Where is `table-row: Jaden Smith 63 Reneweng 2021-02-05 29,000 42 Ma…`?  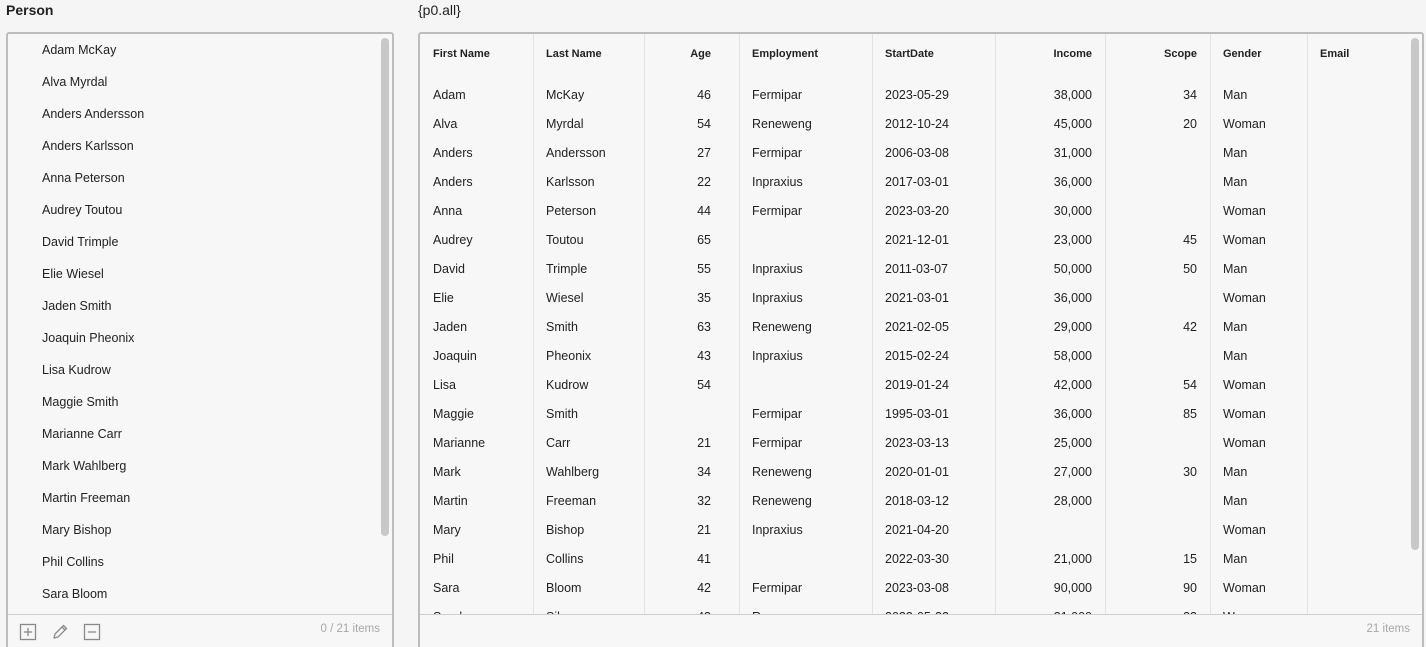 table-row: Jaden Smith 63 Reneweng 2021-02-05 29,000 42 Ma… is located at coordinates (914, 327).